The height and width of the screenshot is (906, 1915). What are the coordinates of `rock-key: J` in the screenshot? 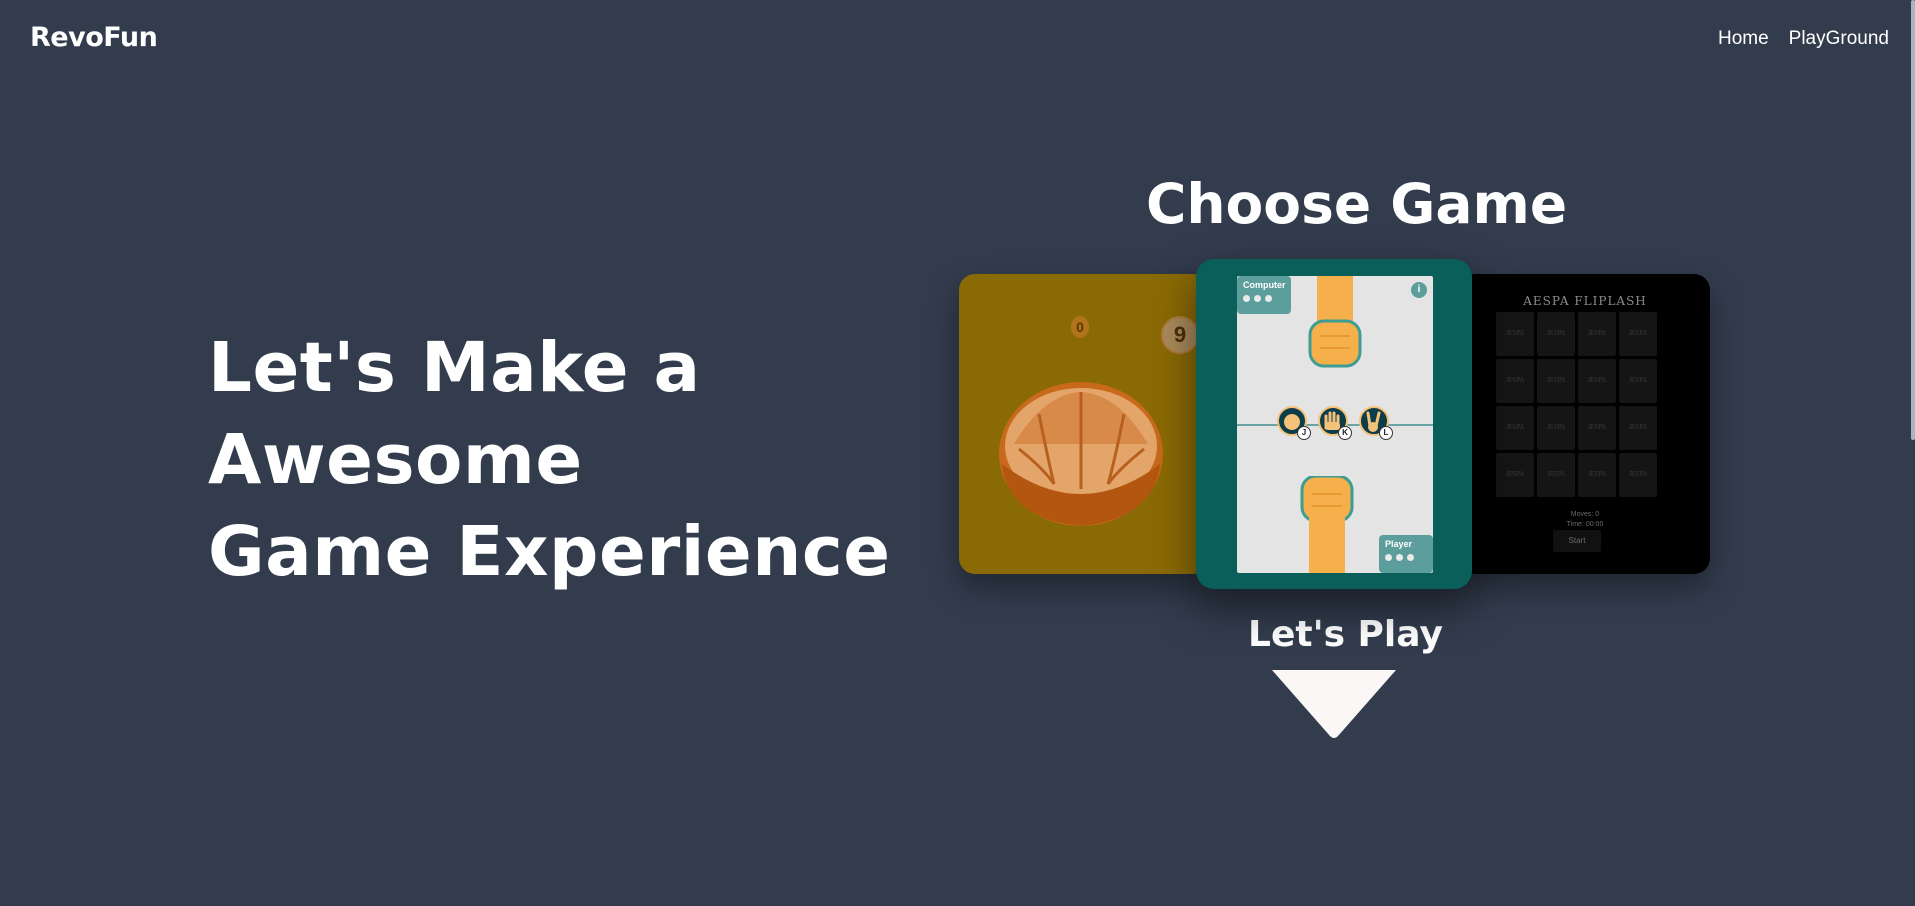 It's located at (1304, 433).